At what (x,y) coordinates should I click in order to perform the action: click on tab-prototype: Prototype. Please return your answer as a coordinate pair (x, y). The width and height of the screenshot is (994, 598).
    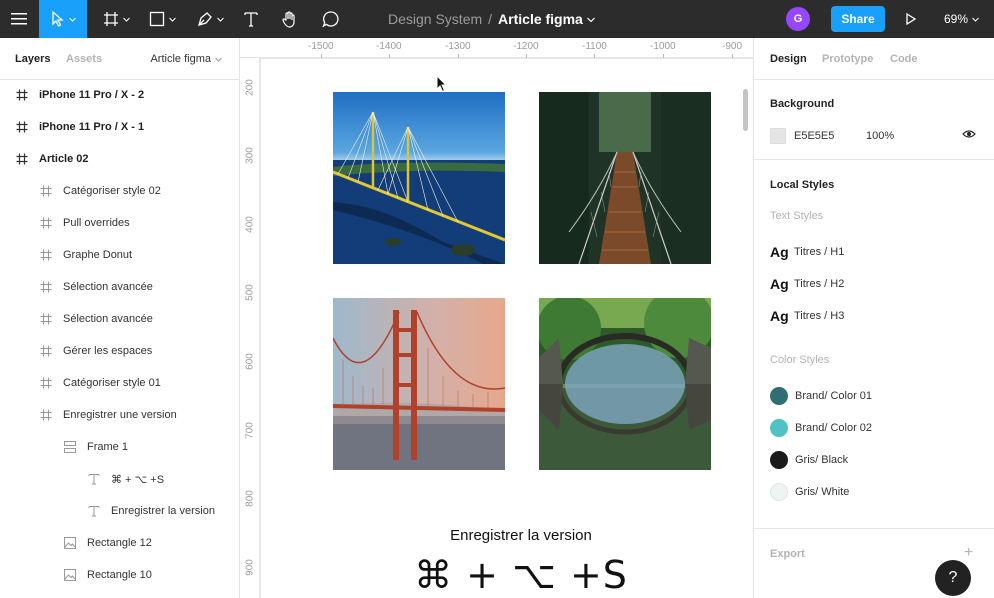
    Looking at the image, I should click on (847, 59).